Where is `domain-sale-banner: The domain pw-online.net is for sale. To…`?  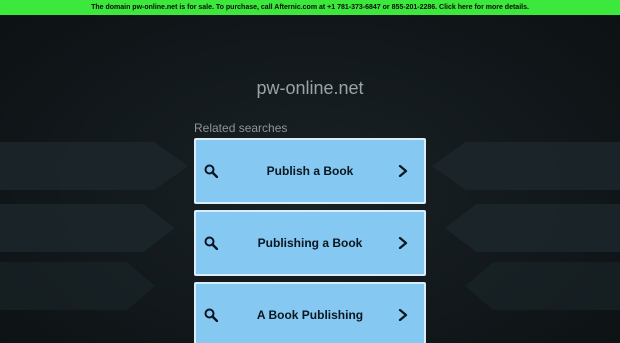
domain-sale-banner: The domain pw-online.net is for sale. To… is located at coordinates (310, 7).